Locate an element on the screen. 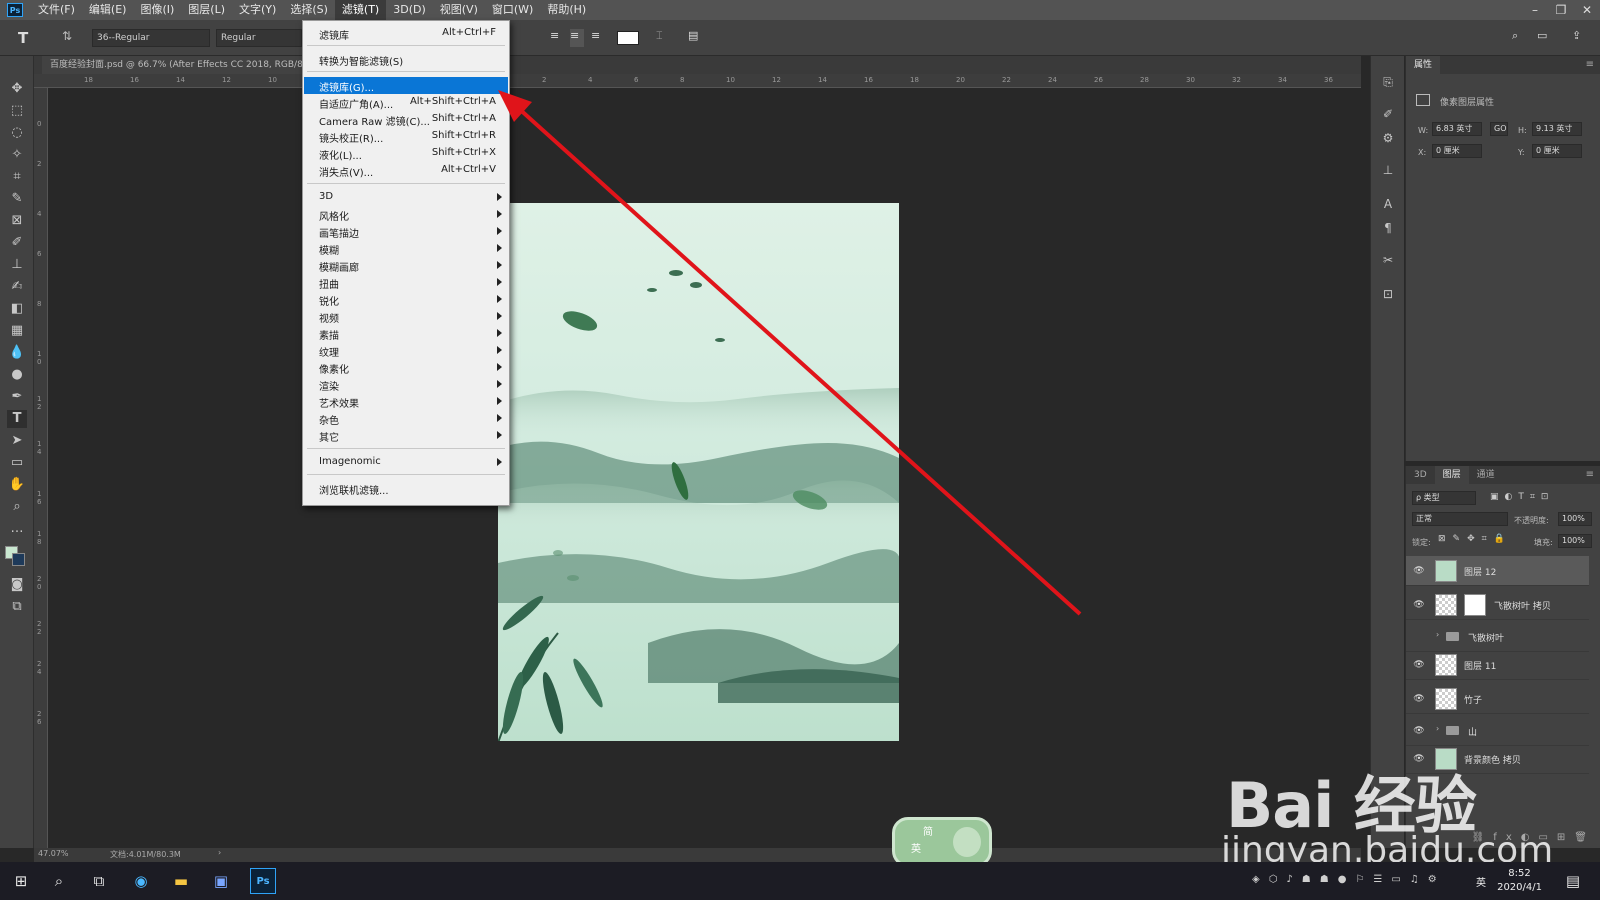 Image resolution: width=1600 pixels, height=900 pixels. history-panel-icon: ⎘ is located at coordinates (1388, 82).